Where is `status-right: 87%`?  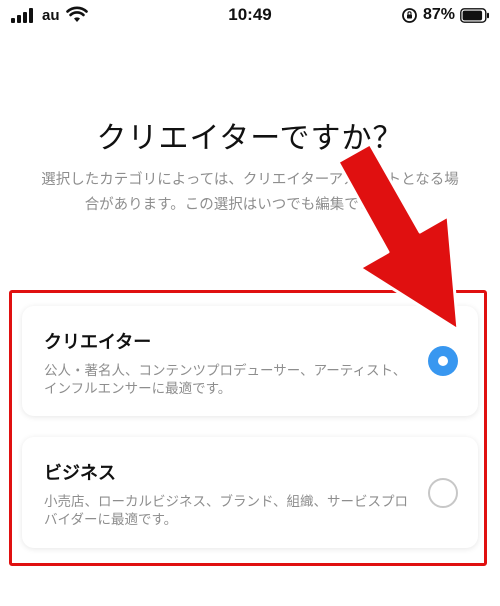
status-right: 87% is located at coordinates (445, 15).